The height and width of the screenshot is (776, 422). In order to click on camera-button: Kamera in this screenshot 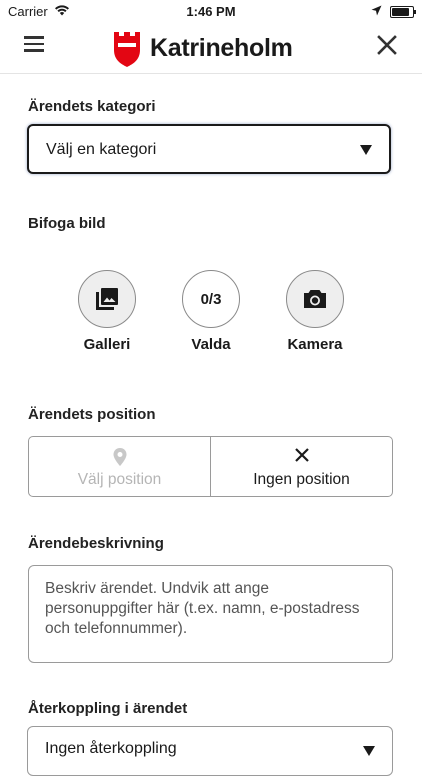, I will do `click(315, 311)`.